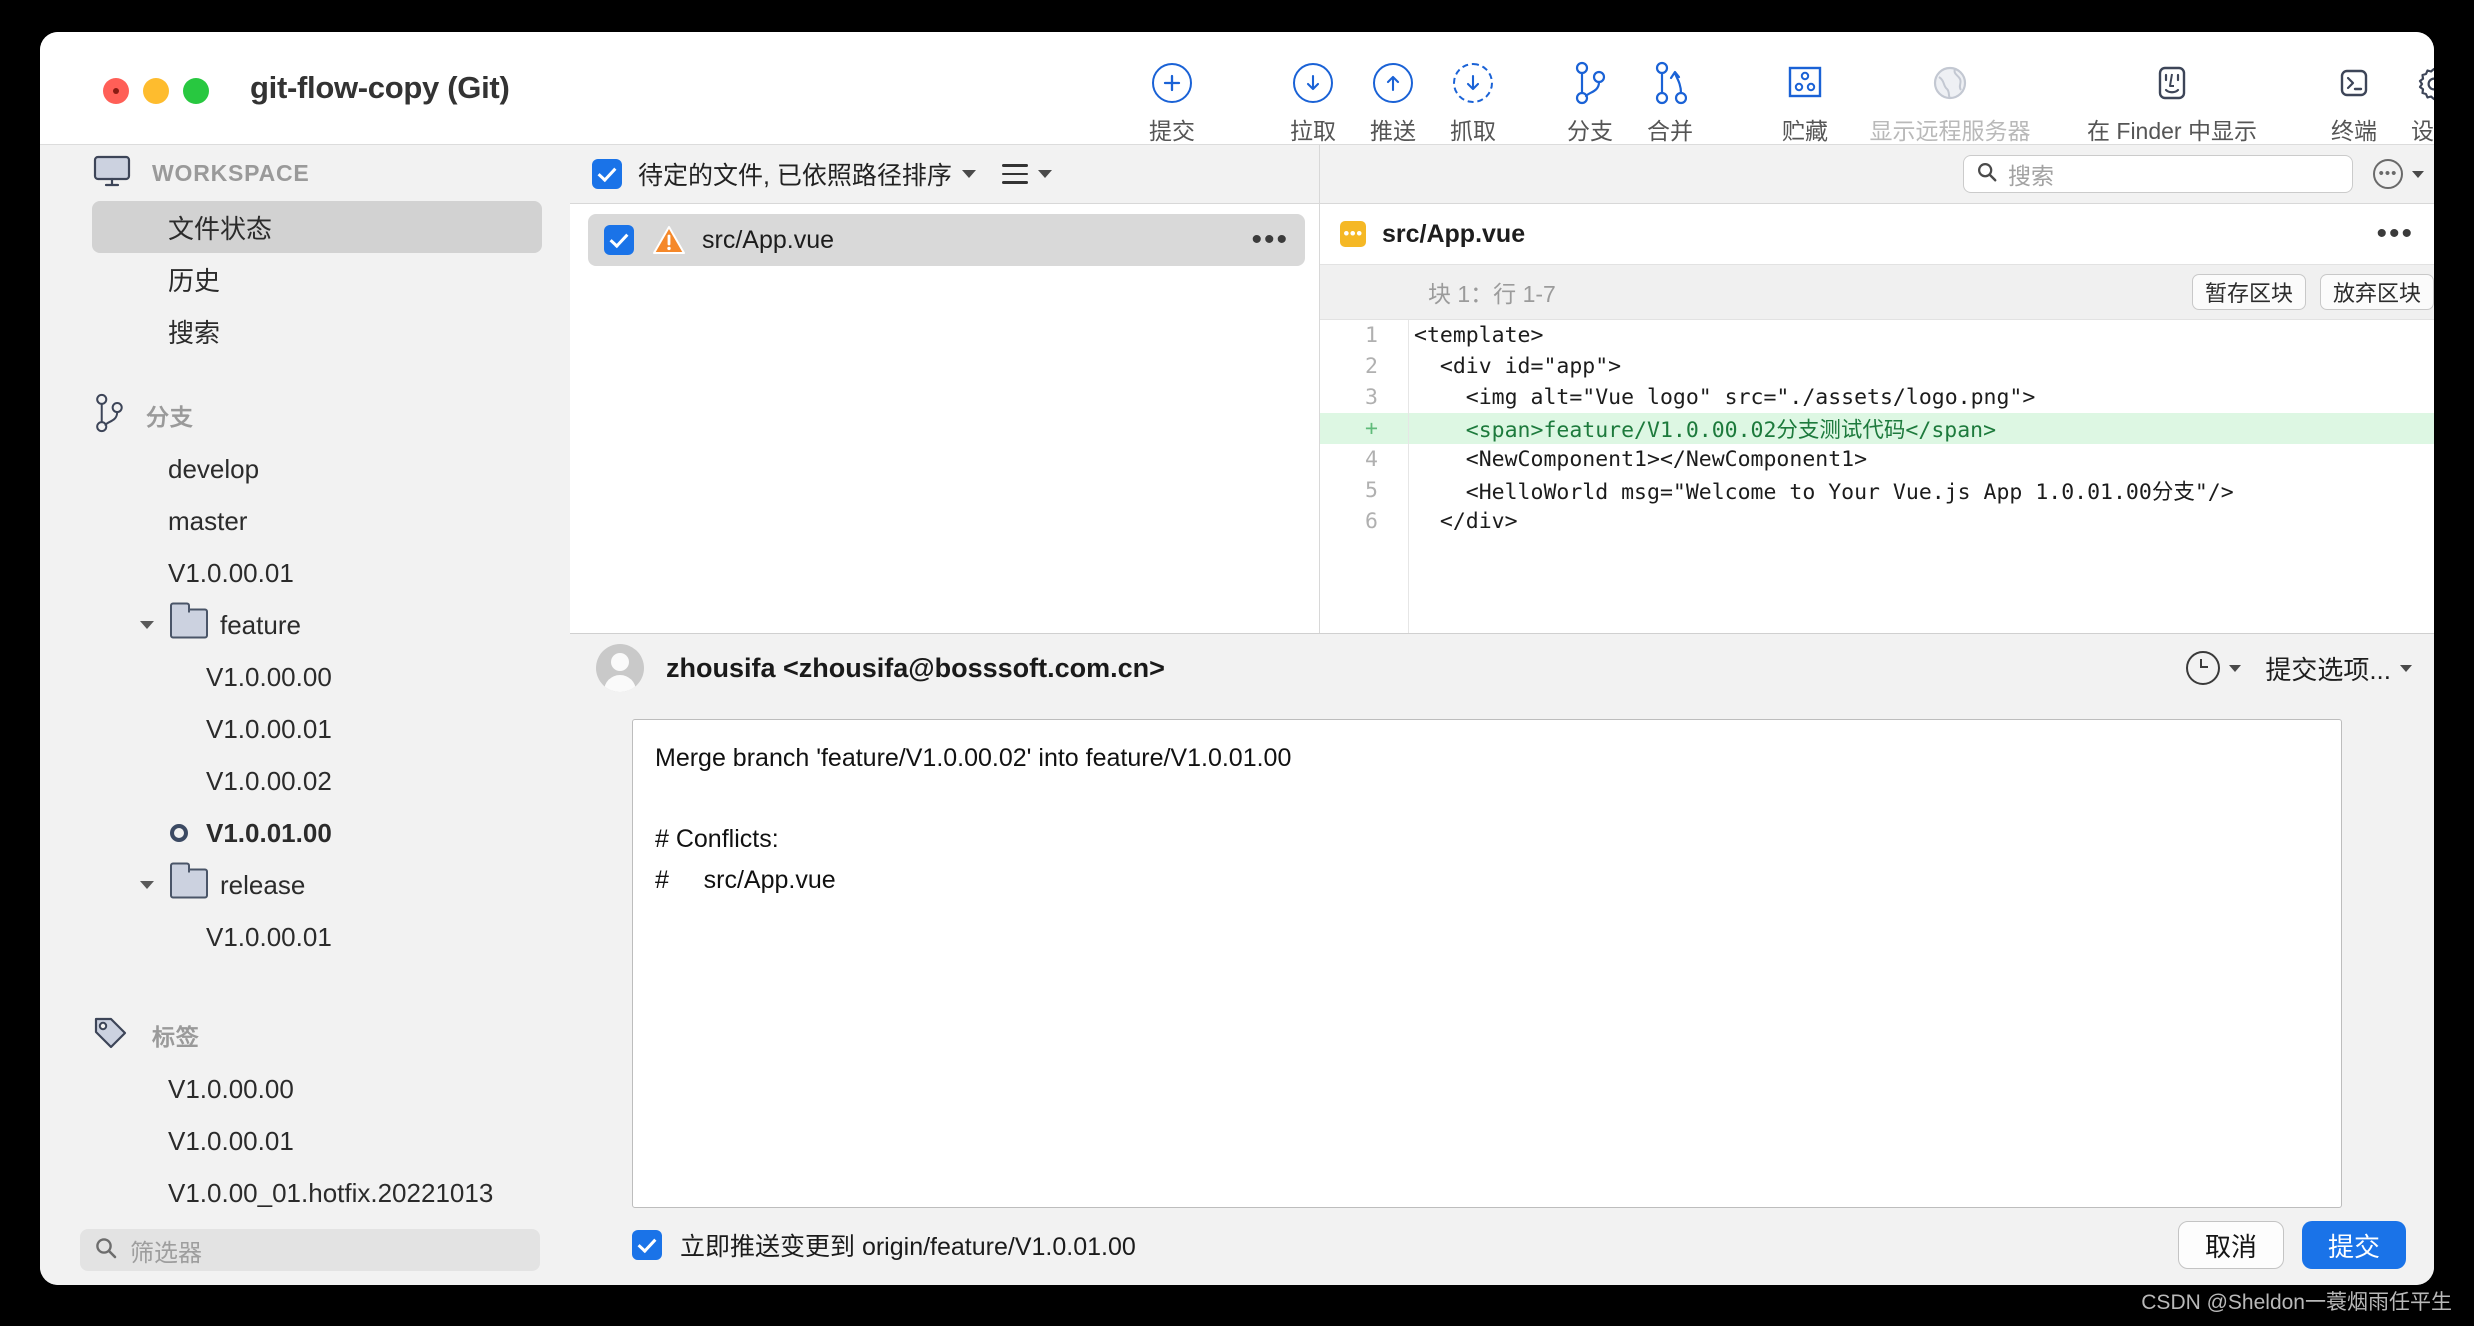 This screenshot has height=1326, width=2474. I want to click on diff-line-number: 3, so click(1371, 397).